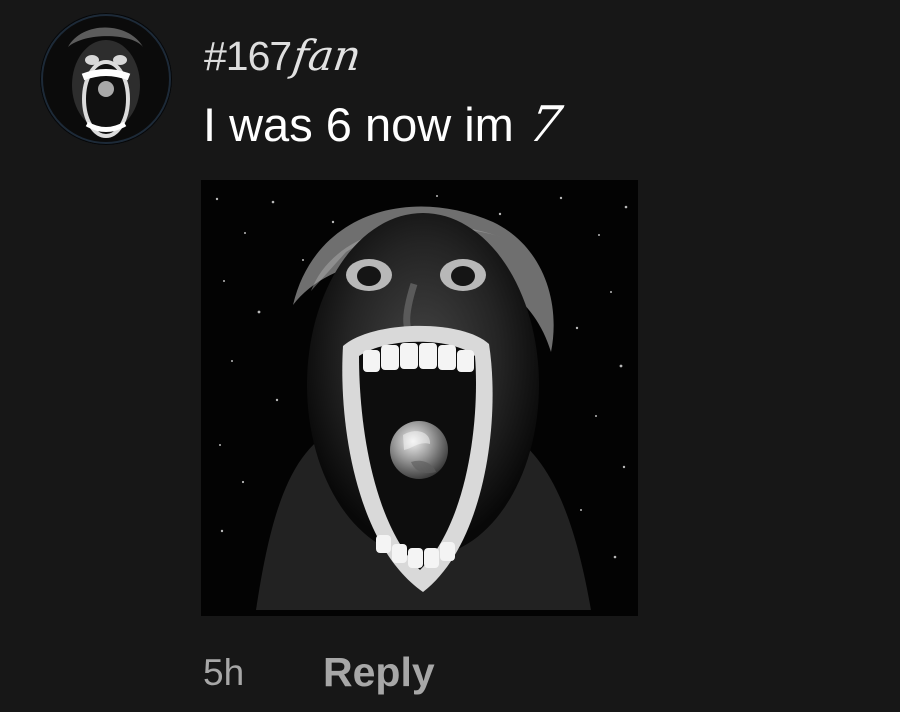 This screenshot has height=712, width=900. I want to click on screaming-face-avatar-icon, so click(106, 79).